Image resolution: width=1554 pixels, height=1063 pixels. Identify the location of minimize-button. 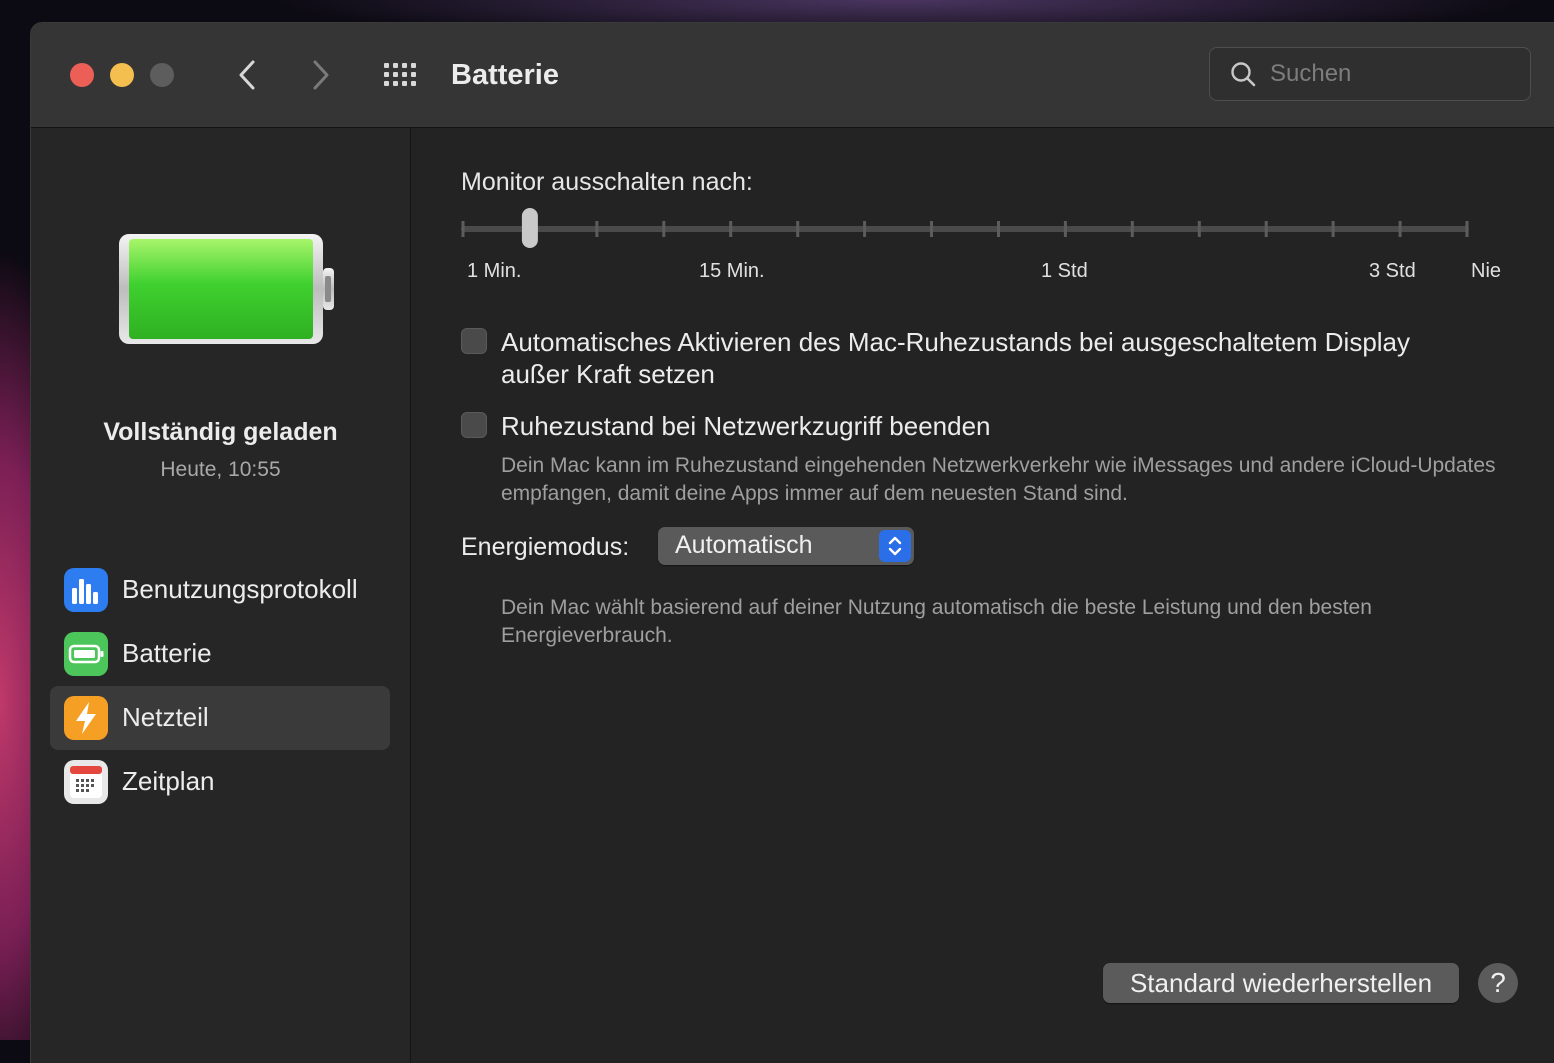
(122, 75).